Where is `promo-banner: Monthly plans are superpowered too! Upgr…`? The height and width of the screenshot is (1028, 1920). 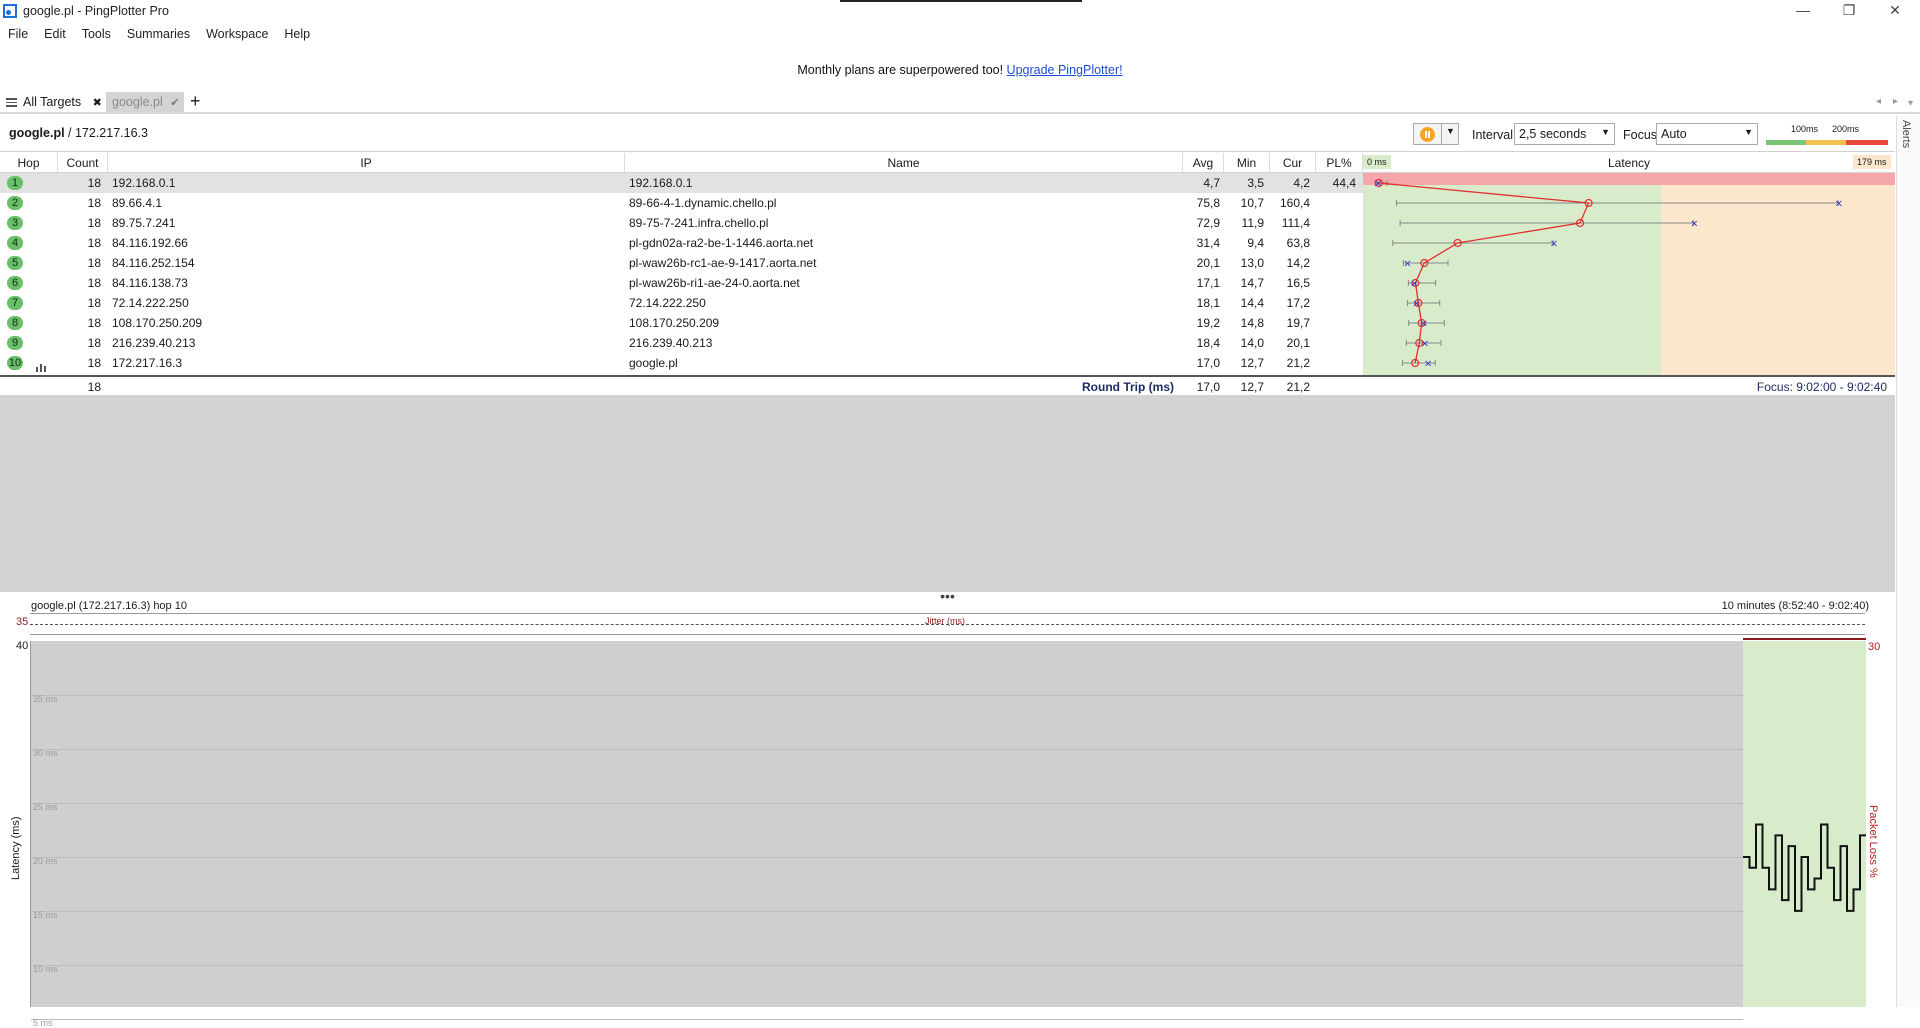 promo-banner: Monthly plans are superpowered too! Upgr… is located at coordinates (960, 70).